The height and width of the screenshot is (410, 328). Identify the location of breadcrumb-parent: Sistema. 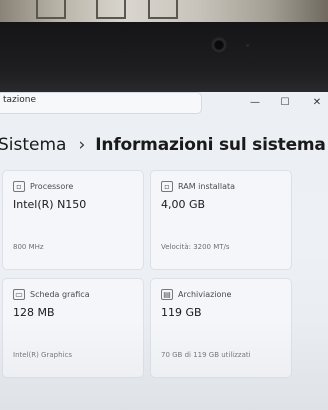
(33, 145).